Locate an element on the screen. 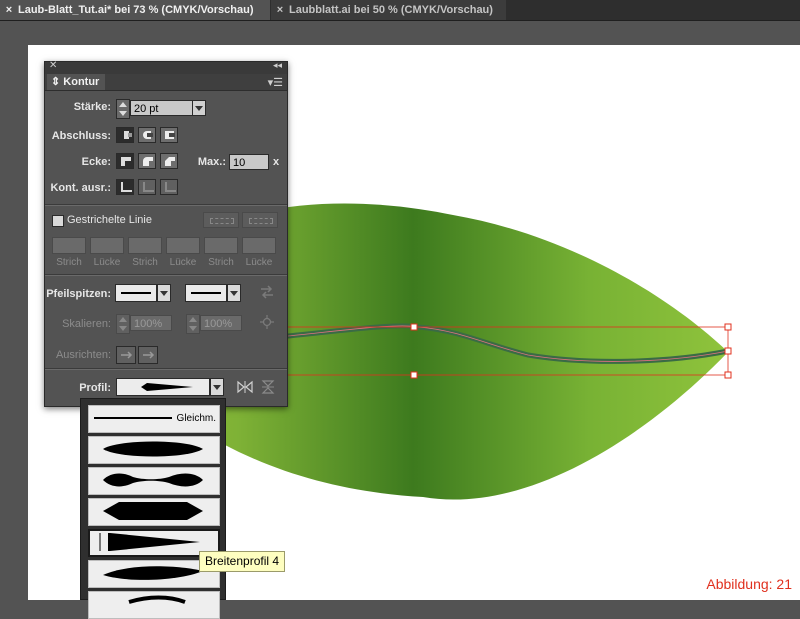 The image size is (800, 619). scale-start-field: 100% is located at coordinates (151, 323).